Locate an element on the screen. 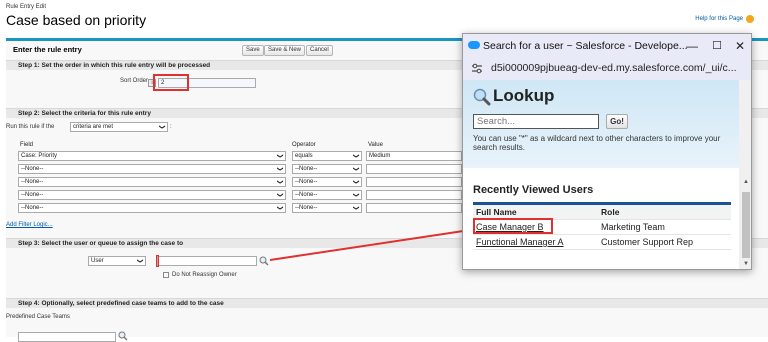 The height and width of the screenshot is (342, 768). close-button: ✕ is located at coordinates (739, 46).